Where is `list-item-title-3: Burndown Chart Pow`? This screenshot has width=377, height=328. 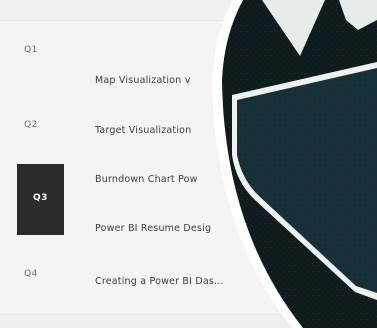
list-item-title-3: Burndown Chart Pow is located at coordinates (146, 179).